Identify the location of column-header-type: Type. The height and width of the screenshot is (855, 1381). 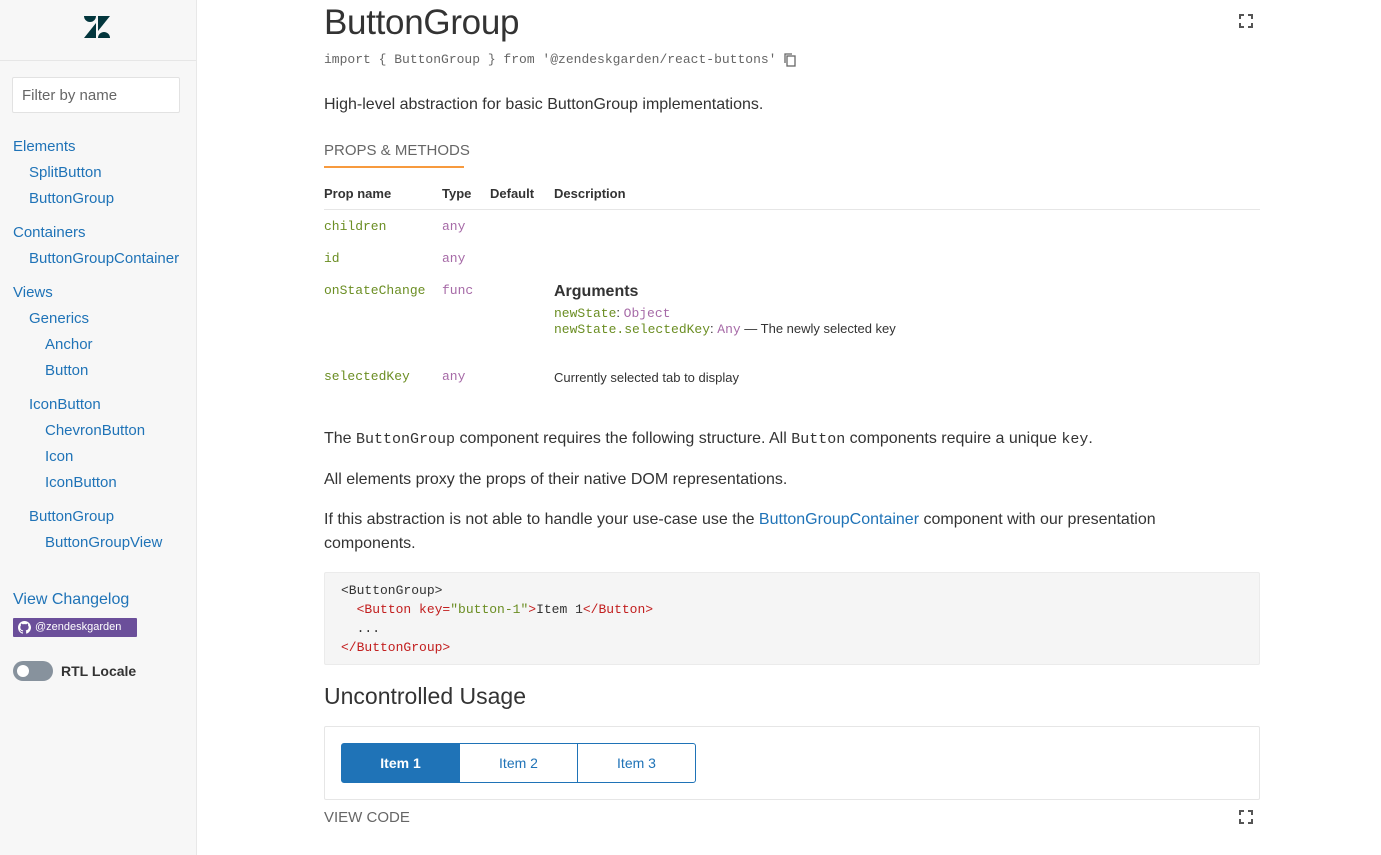
(457, 193).